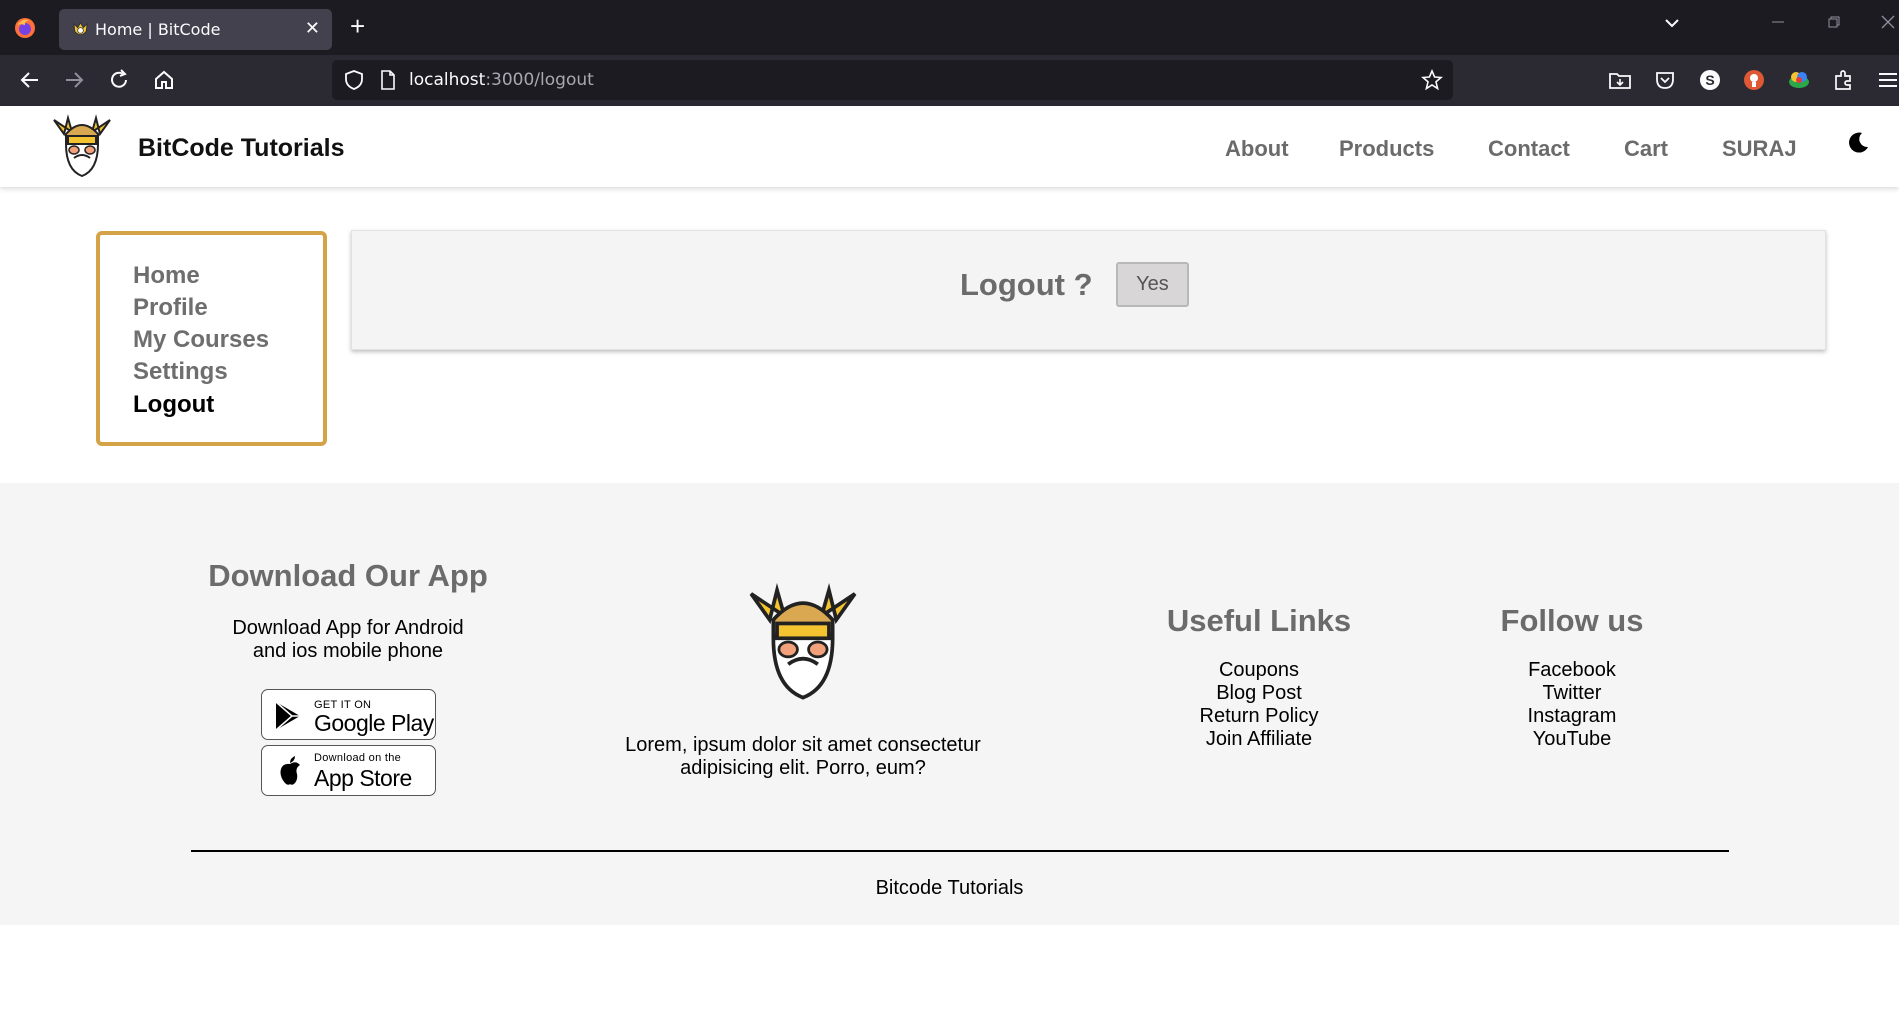 This screenshot has width=1899, height=1030. I want to click on menu-hamburger-icon, so click(1887, 80).